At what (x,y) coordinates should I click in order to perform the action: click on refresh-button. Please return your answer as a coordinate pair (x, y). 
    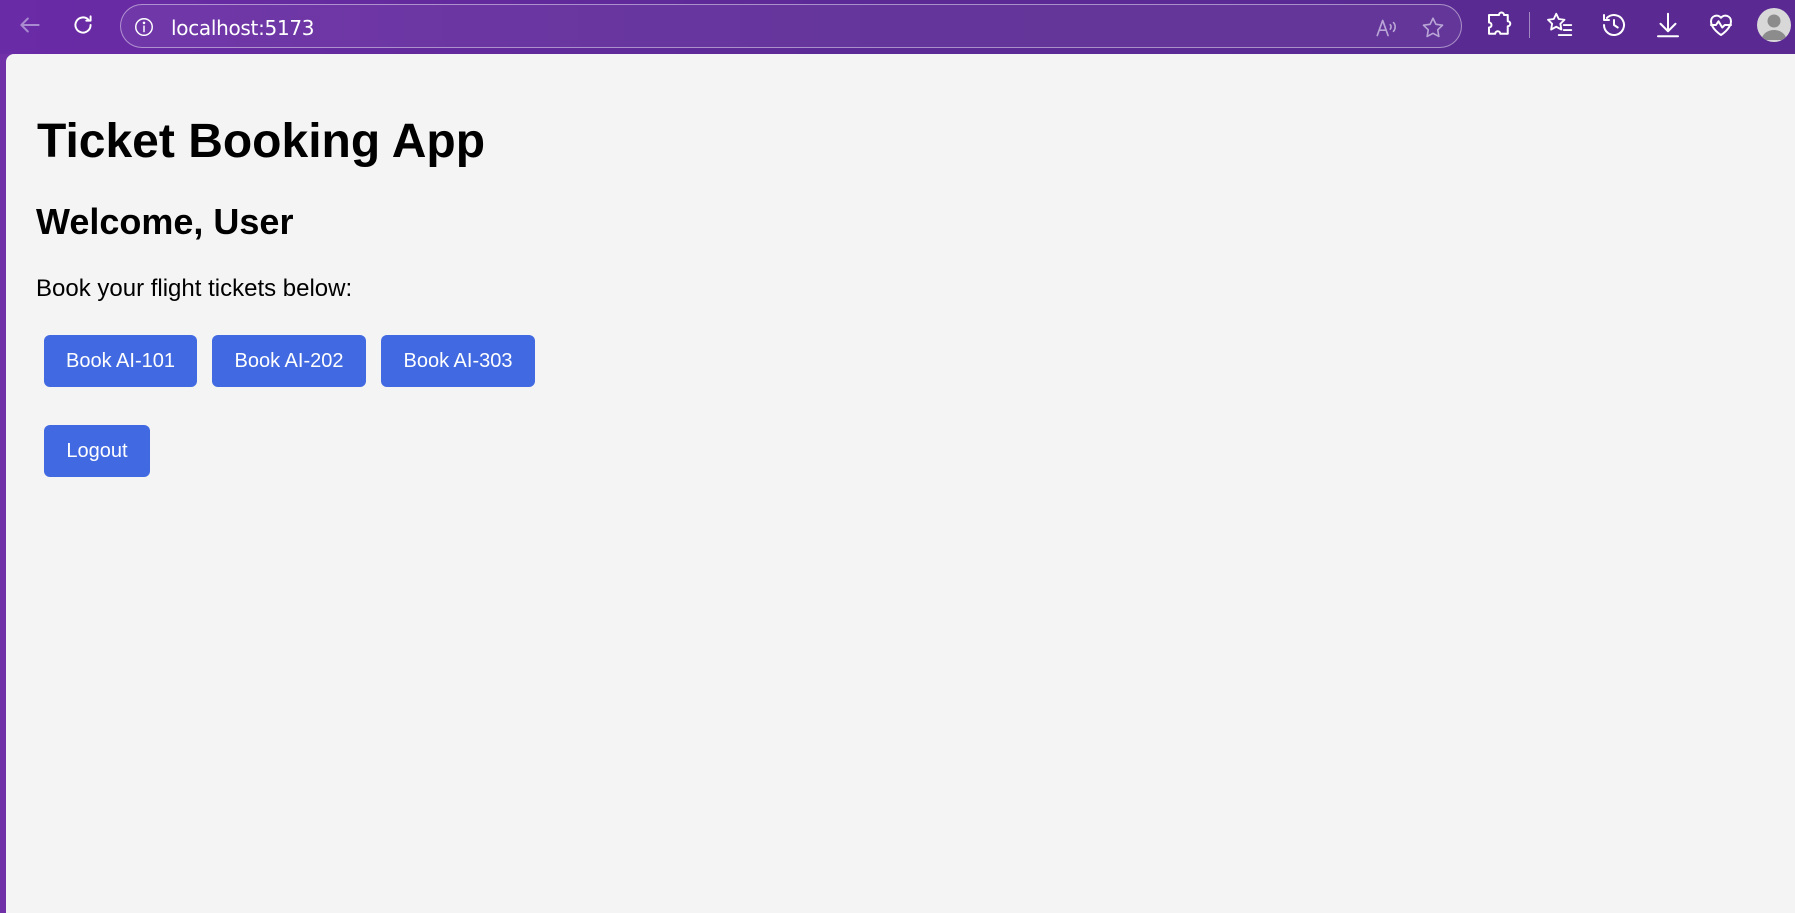
    Looking at the image, I should click on (83, 25).